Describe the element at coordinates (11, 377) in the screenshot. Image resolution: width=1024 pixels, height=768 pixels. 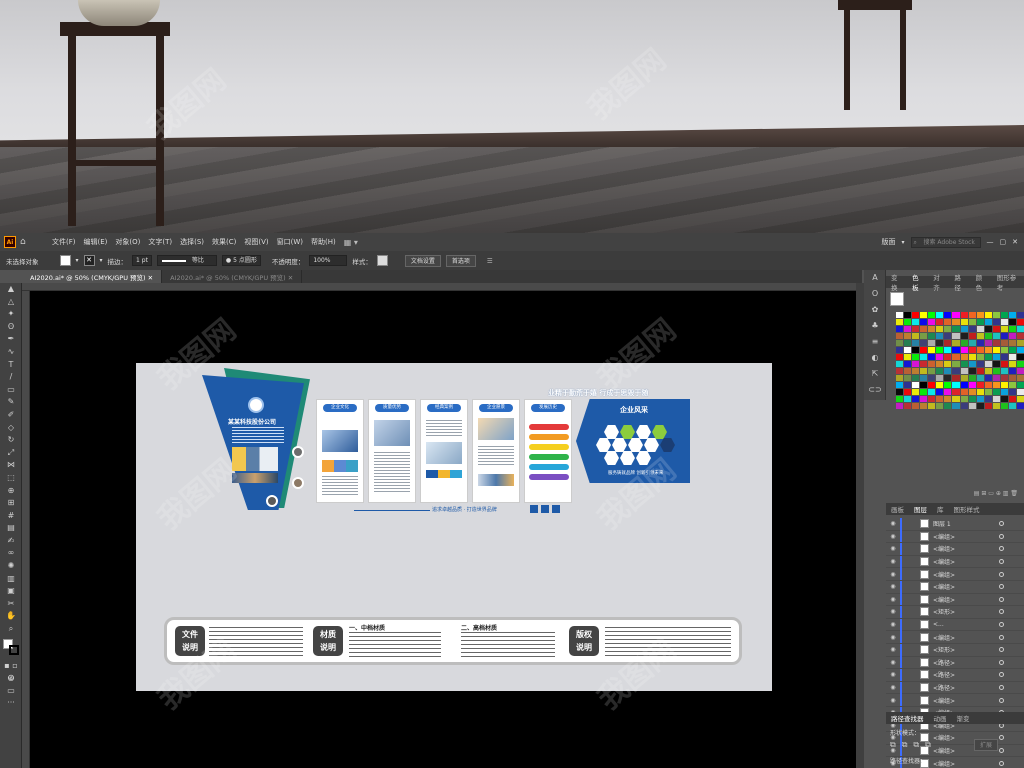
I see `line-tool-icon: /` at that location.